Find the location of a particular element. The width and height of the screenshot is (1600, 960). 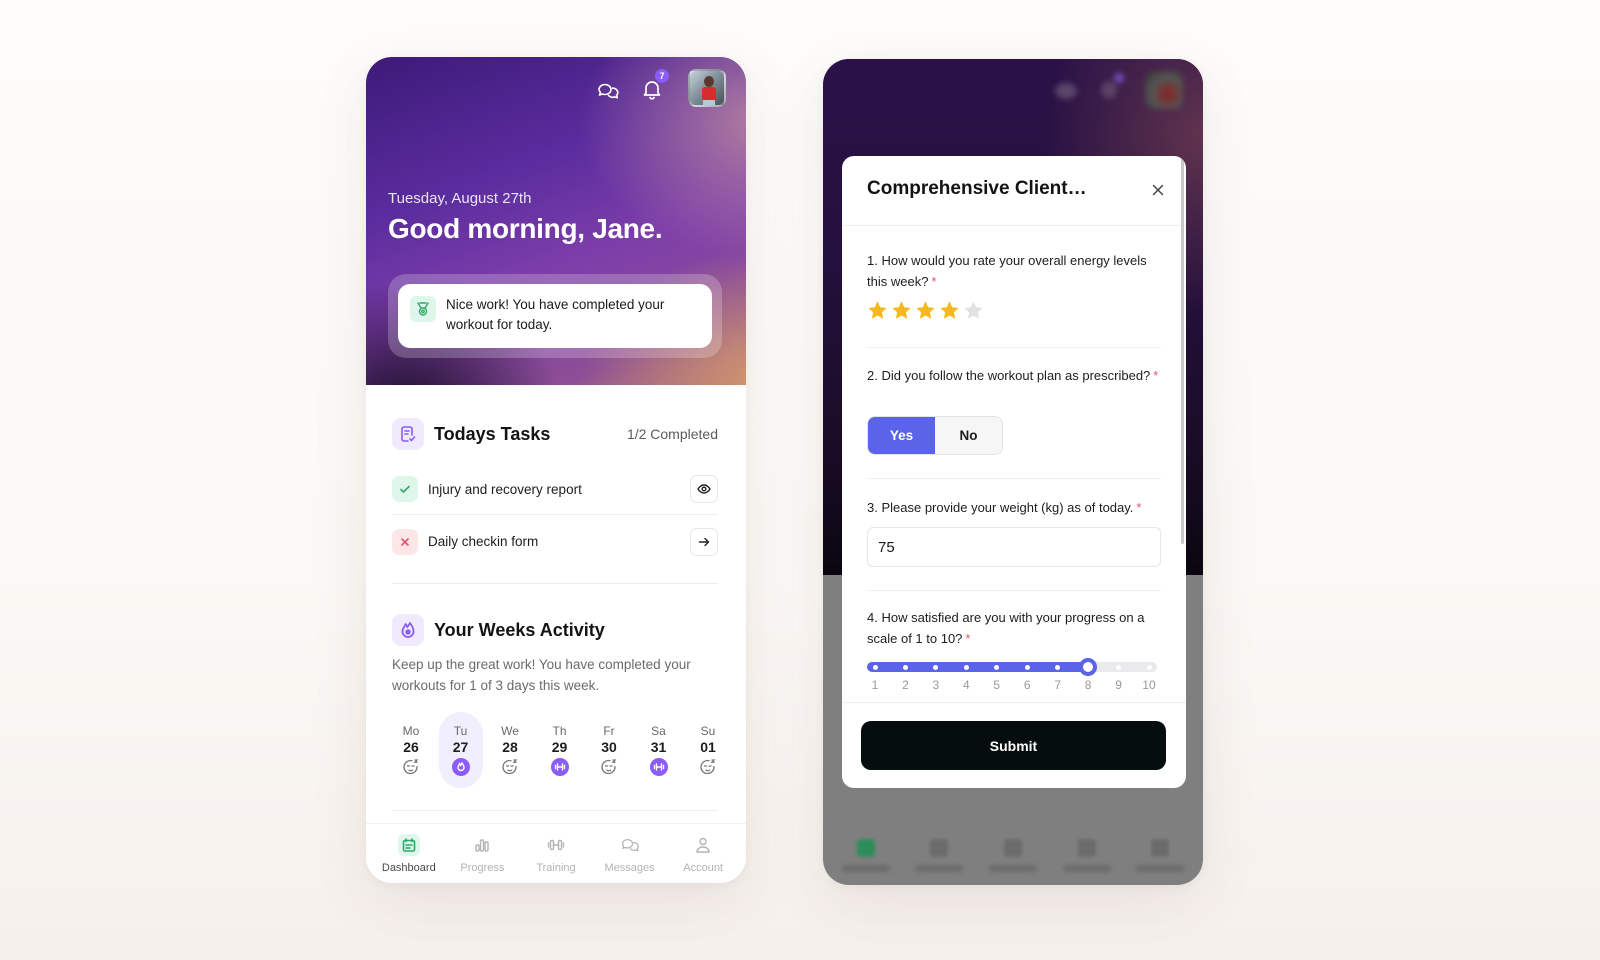

day-su: Su 01 is located at coordinates (708, 750).